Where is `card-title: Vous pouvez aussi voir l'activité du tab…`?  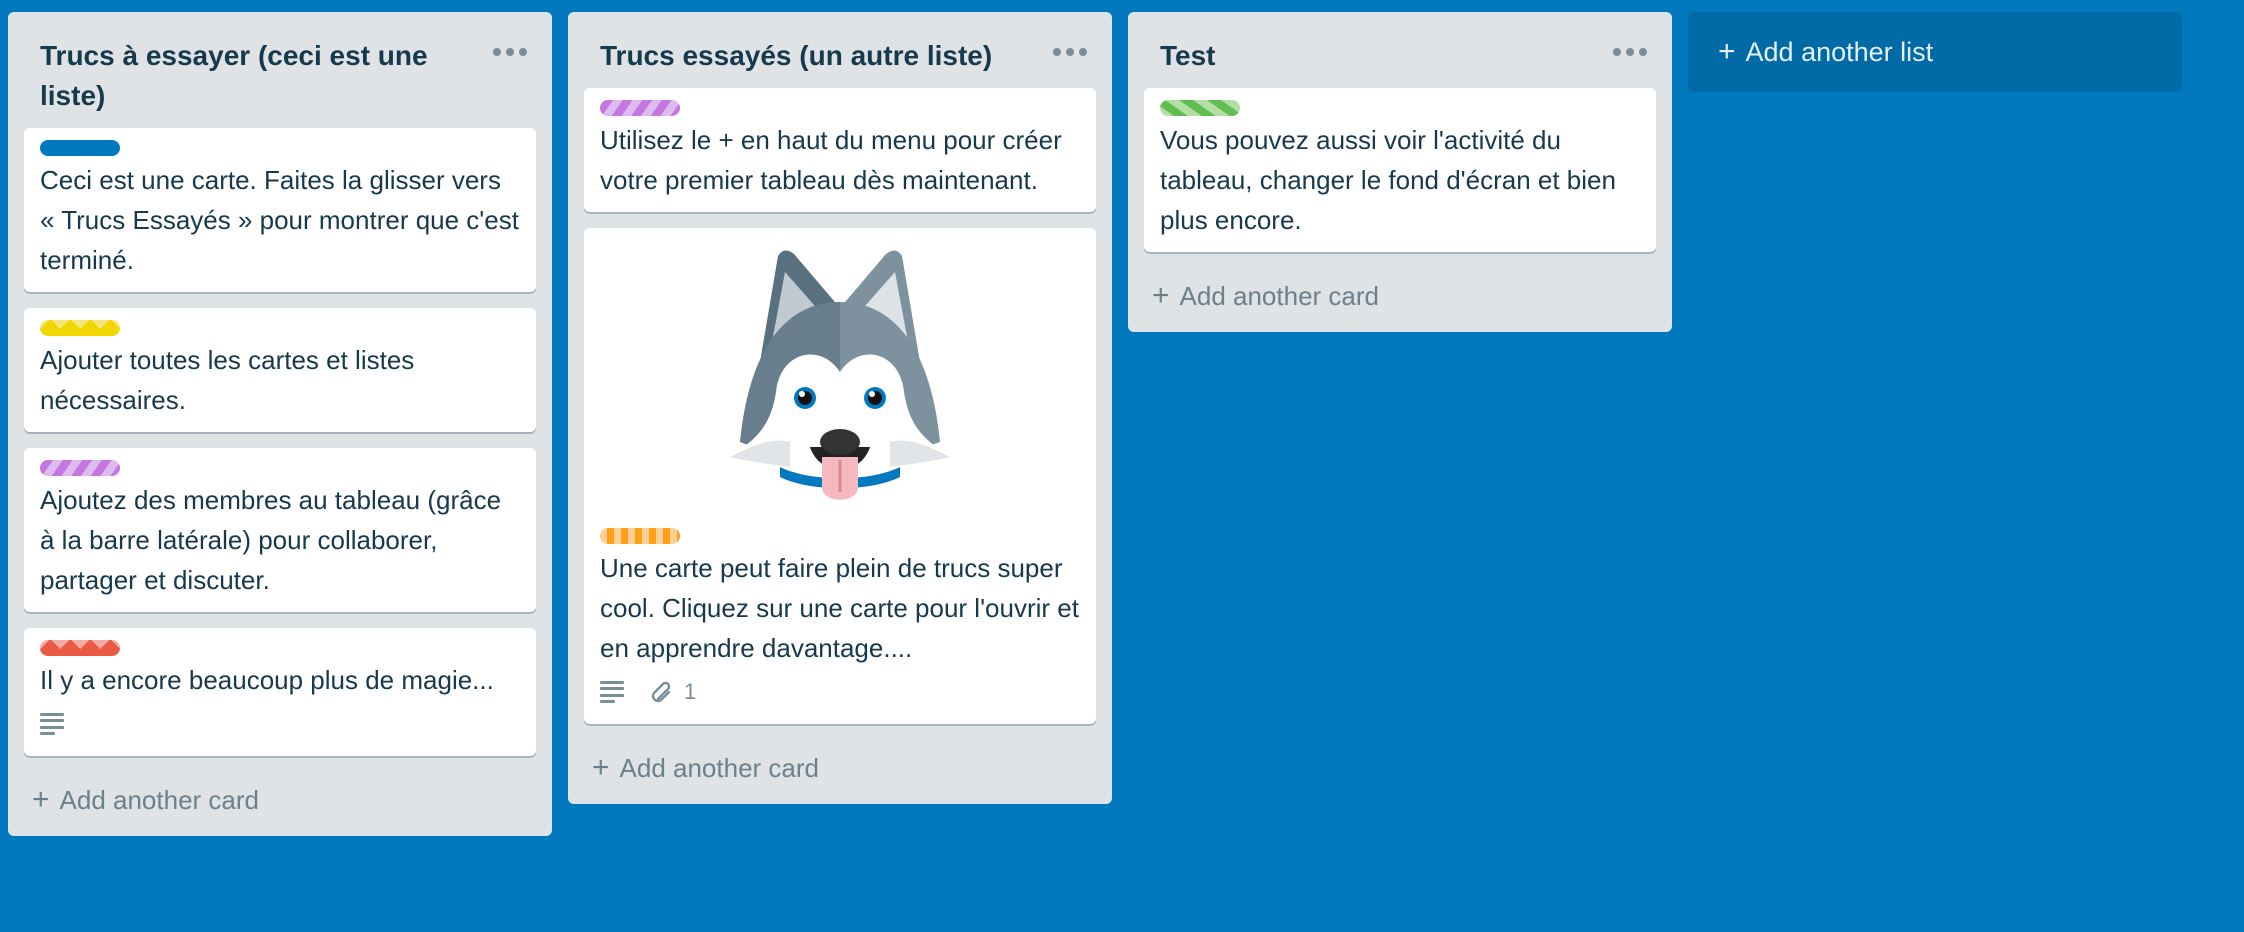 card-title: Vous pouvez aussi voir l'activité du tab… is located at coordinates (1388, 180).